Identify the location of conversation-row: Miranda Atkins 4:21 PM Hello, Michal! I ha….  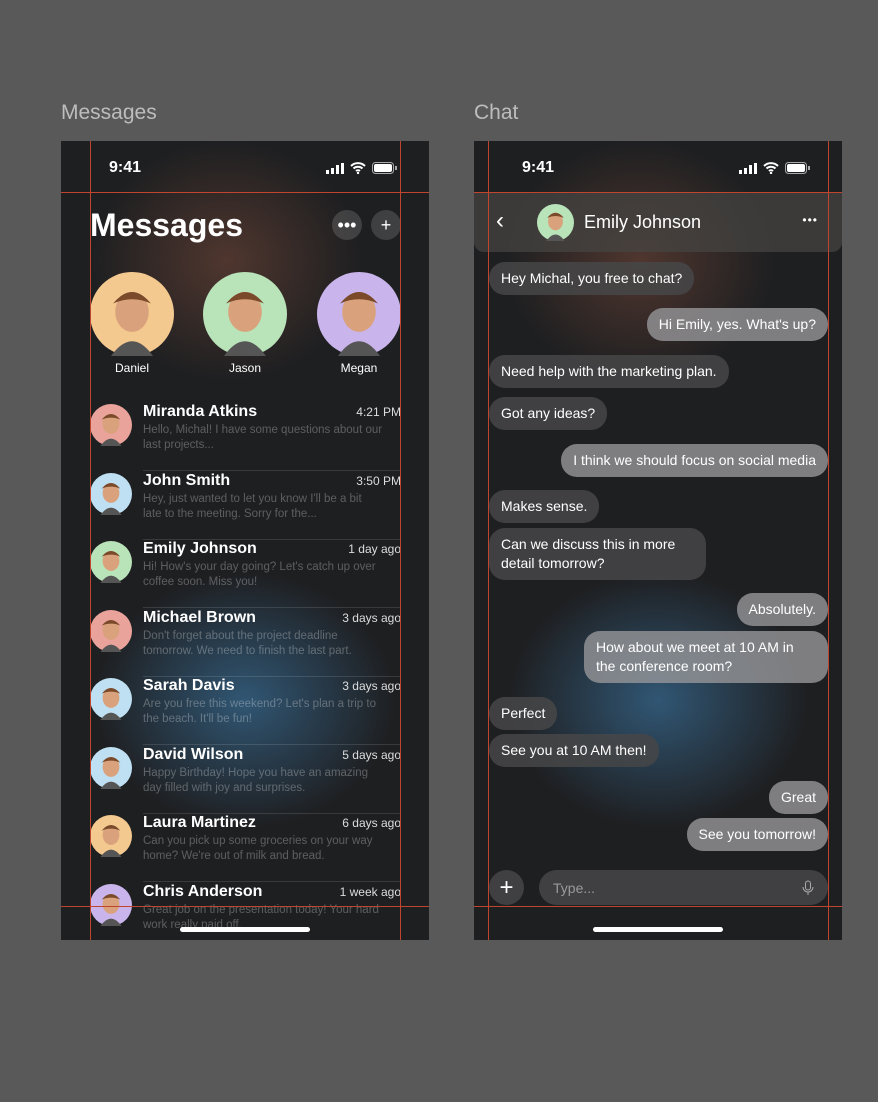
(245, 437).